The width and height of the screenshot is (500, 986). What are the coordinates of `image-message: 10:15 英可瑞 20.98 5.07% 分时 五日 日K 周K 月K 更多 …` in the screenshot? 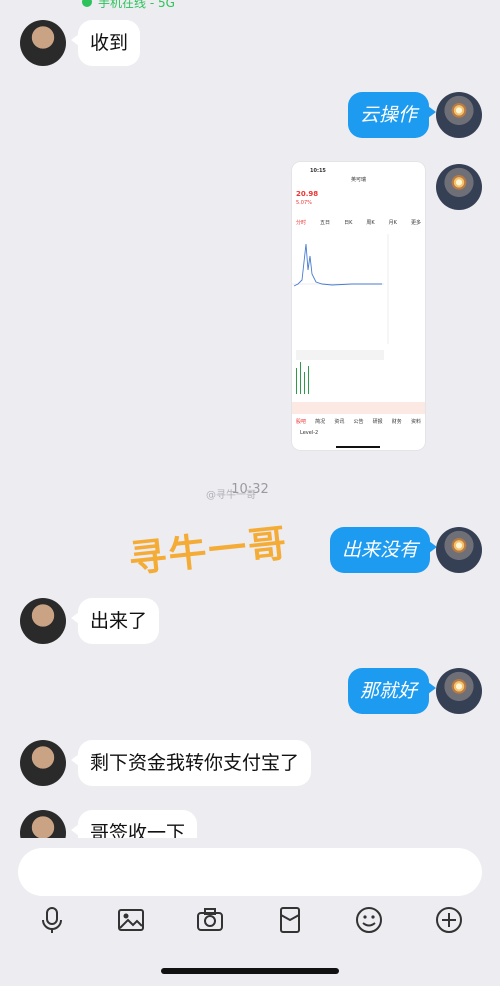 It's located at (358, 306).